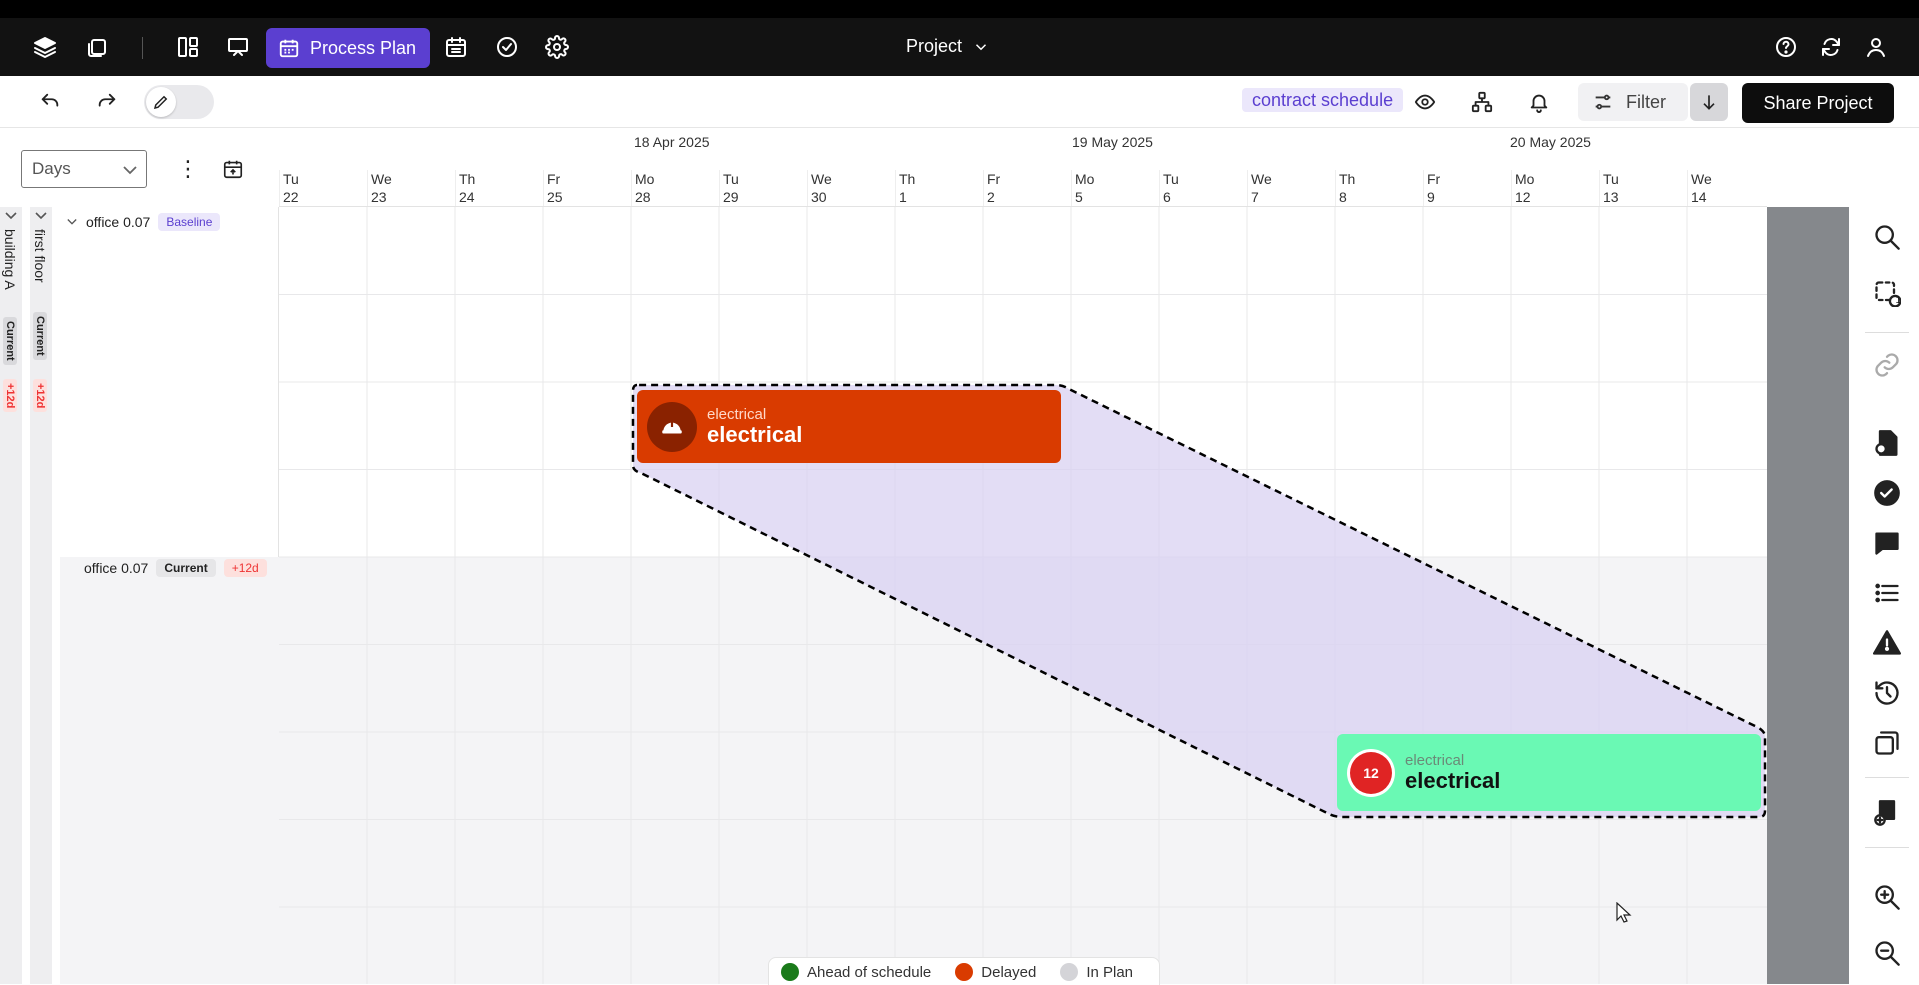 Image resolution: width=1919 pixels, height=985 pixels. Describe the element at coordinates (118, 222) in the screenshot. I see `baseline-row-name: office 0.07` at that location.